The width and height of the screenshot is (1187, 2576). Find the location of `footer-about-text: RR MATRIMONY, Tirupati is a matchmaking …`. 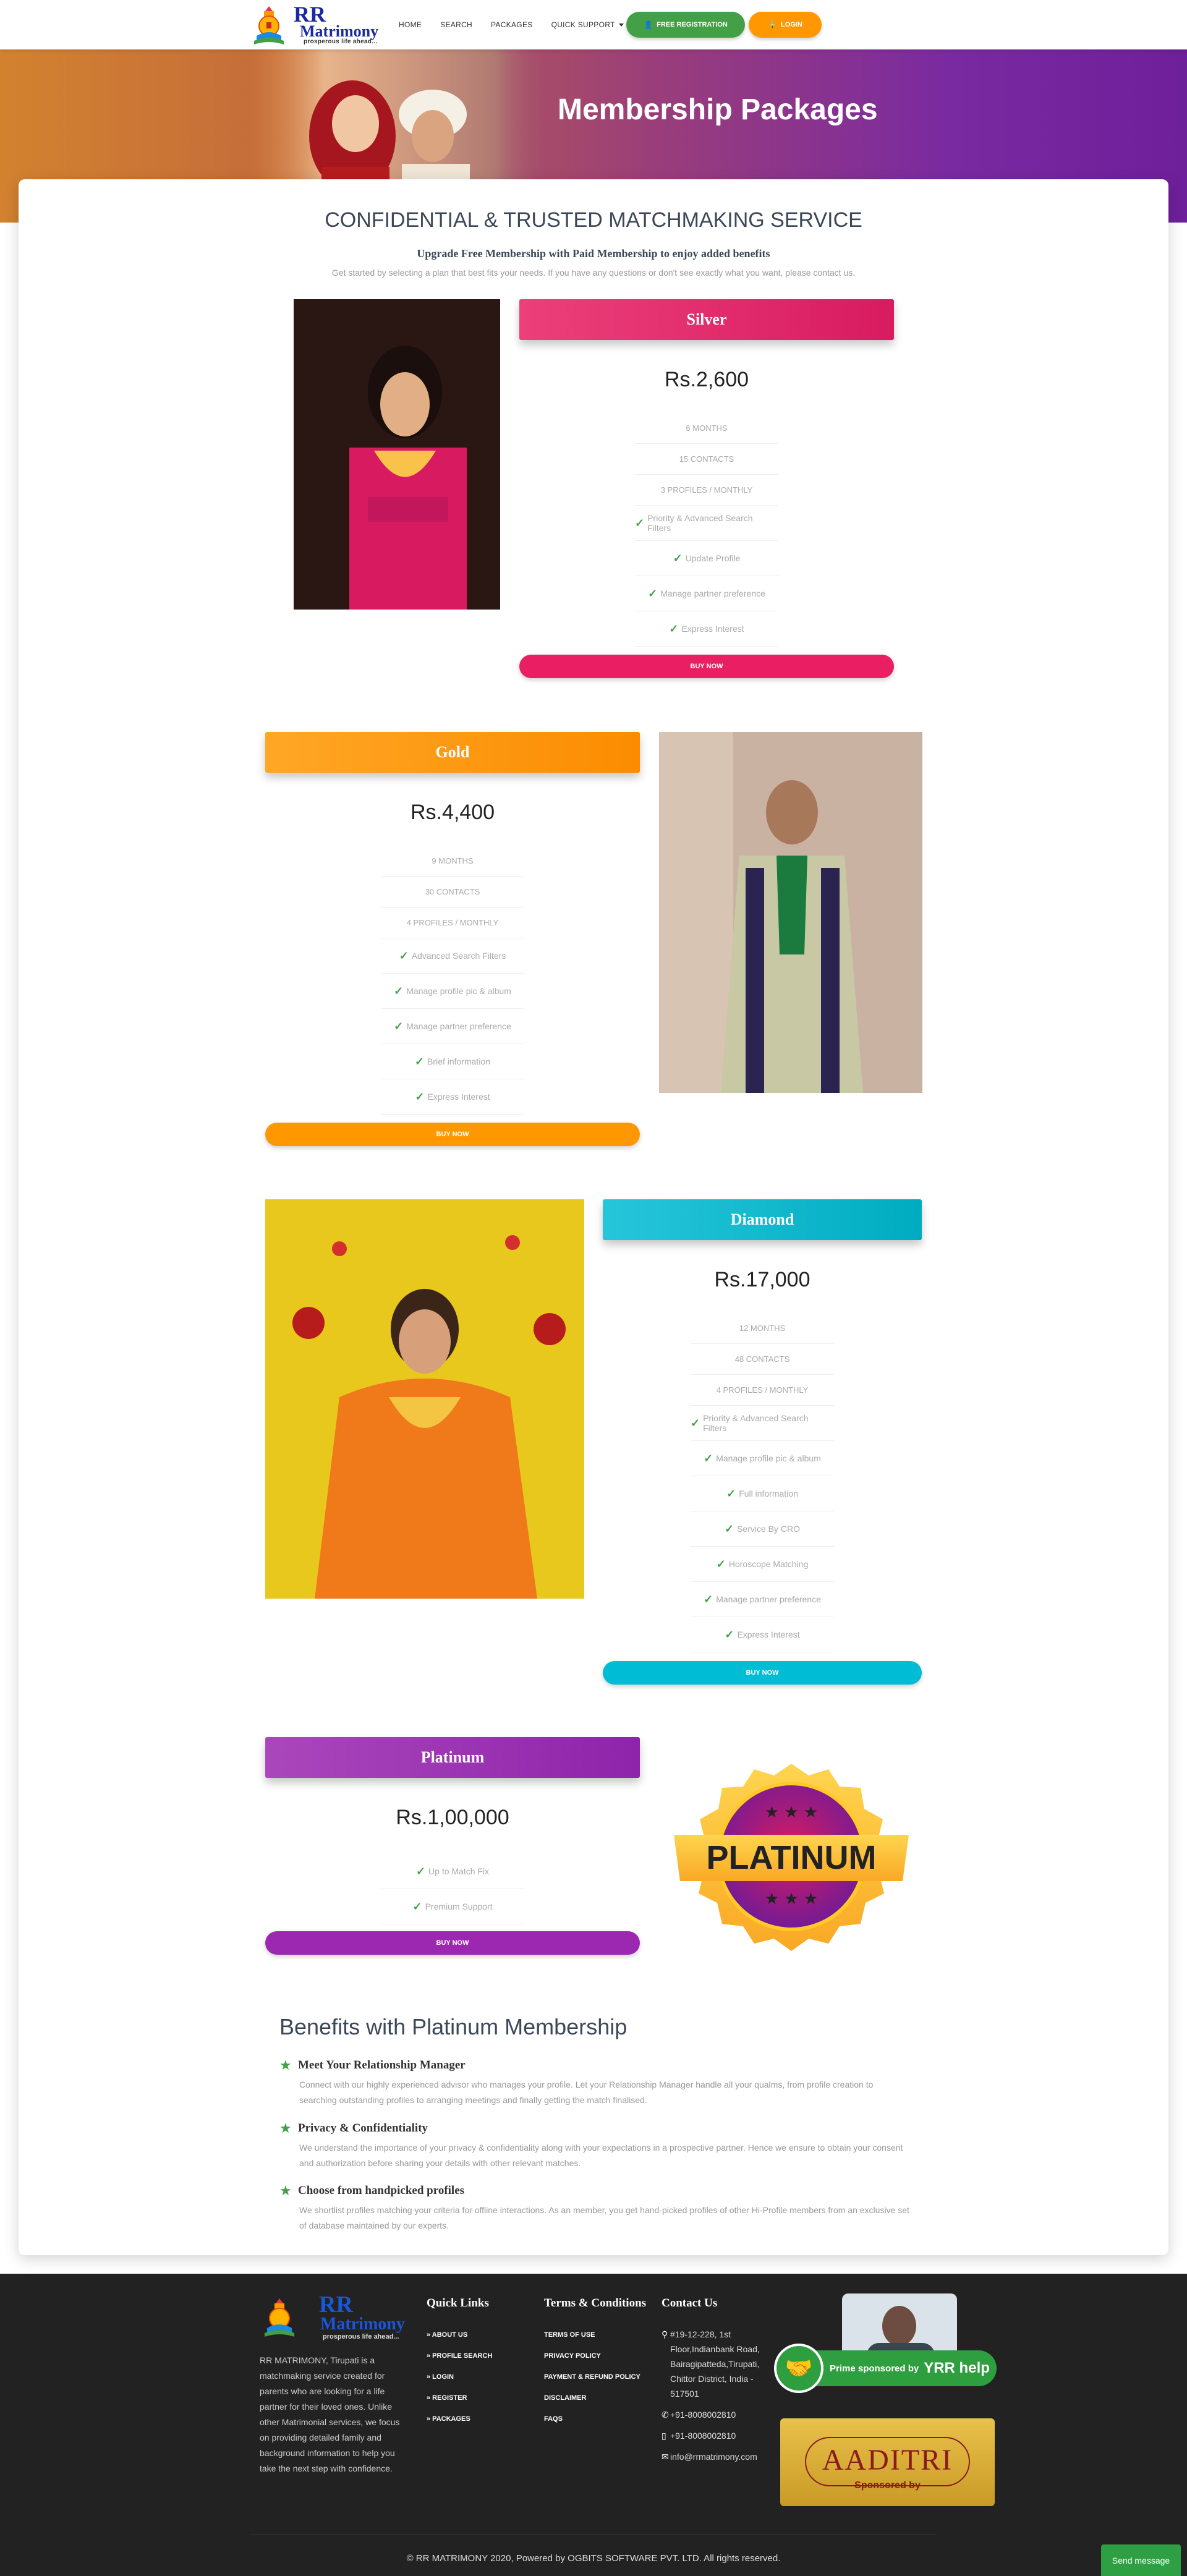

footer-about-text: RR MATRIMONY, Tirupati is a matchmaking … is located at coordinates (330, 2414).